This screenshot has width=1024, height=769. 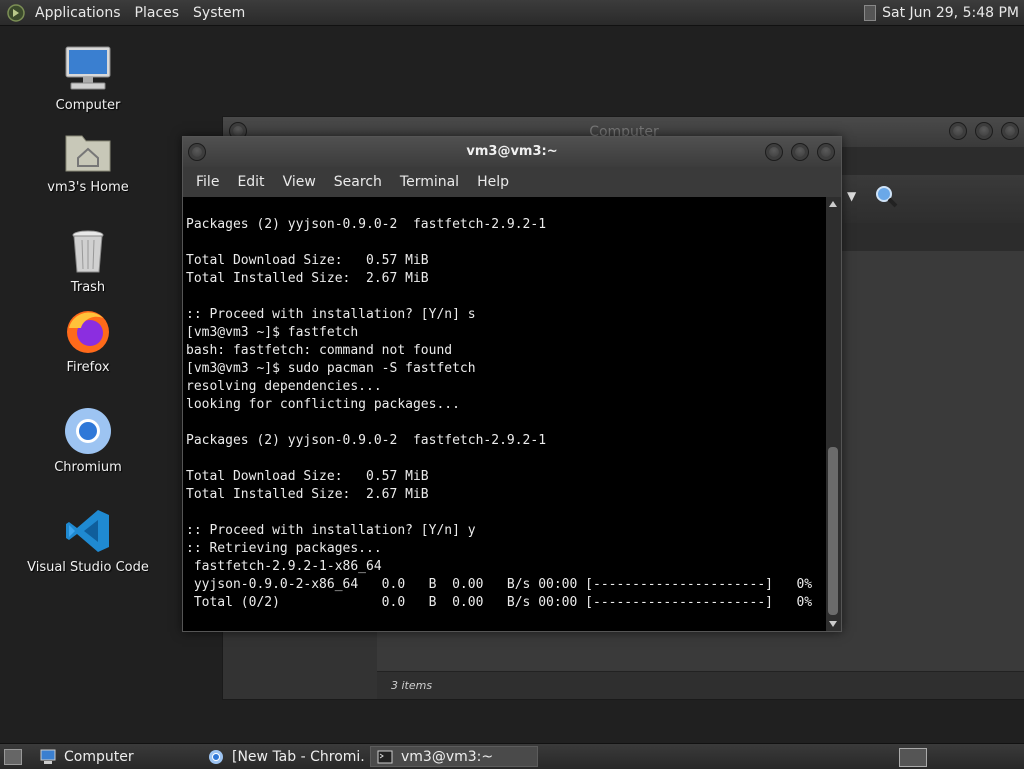 I want to click on show-desktop-icon, so click(x=13, y=757).